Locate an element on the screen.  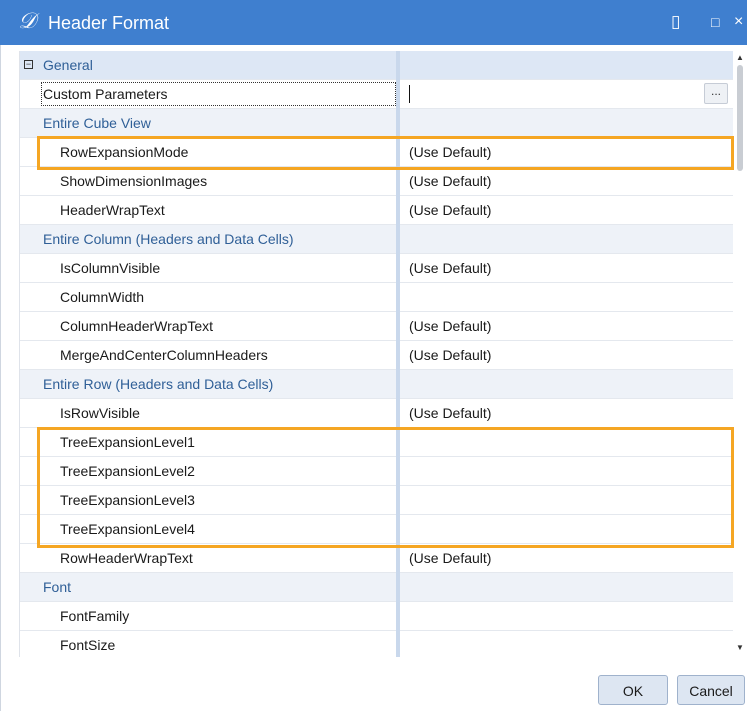
ok-button: OK is located at coordinates (633, 690).